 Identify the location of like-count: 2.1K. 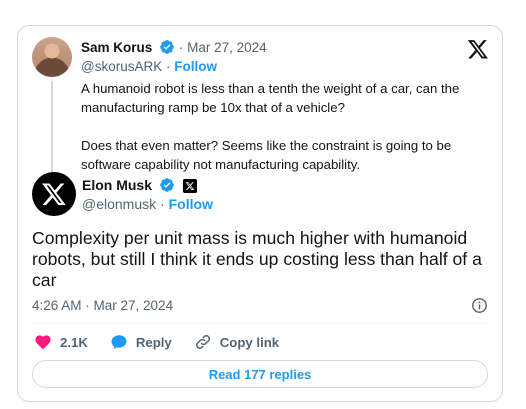
(74, 342).